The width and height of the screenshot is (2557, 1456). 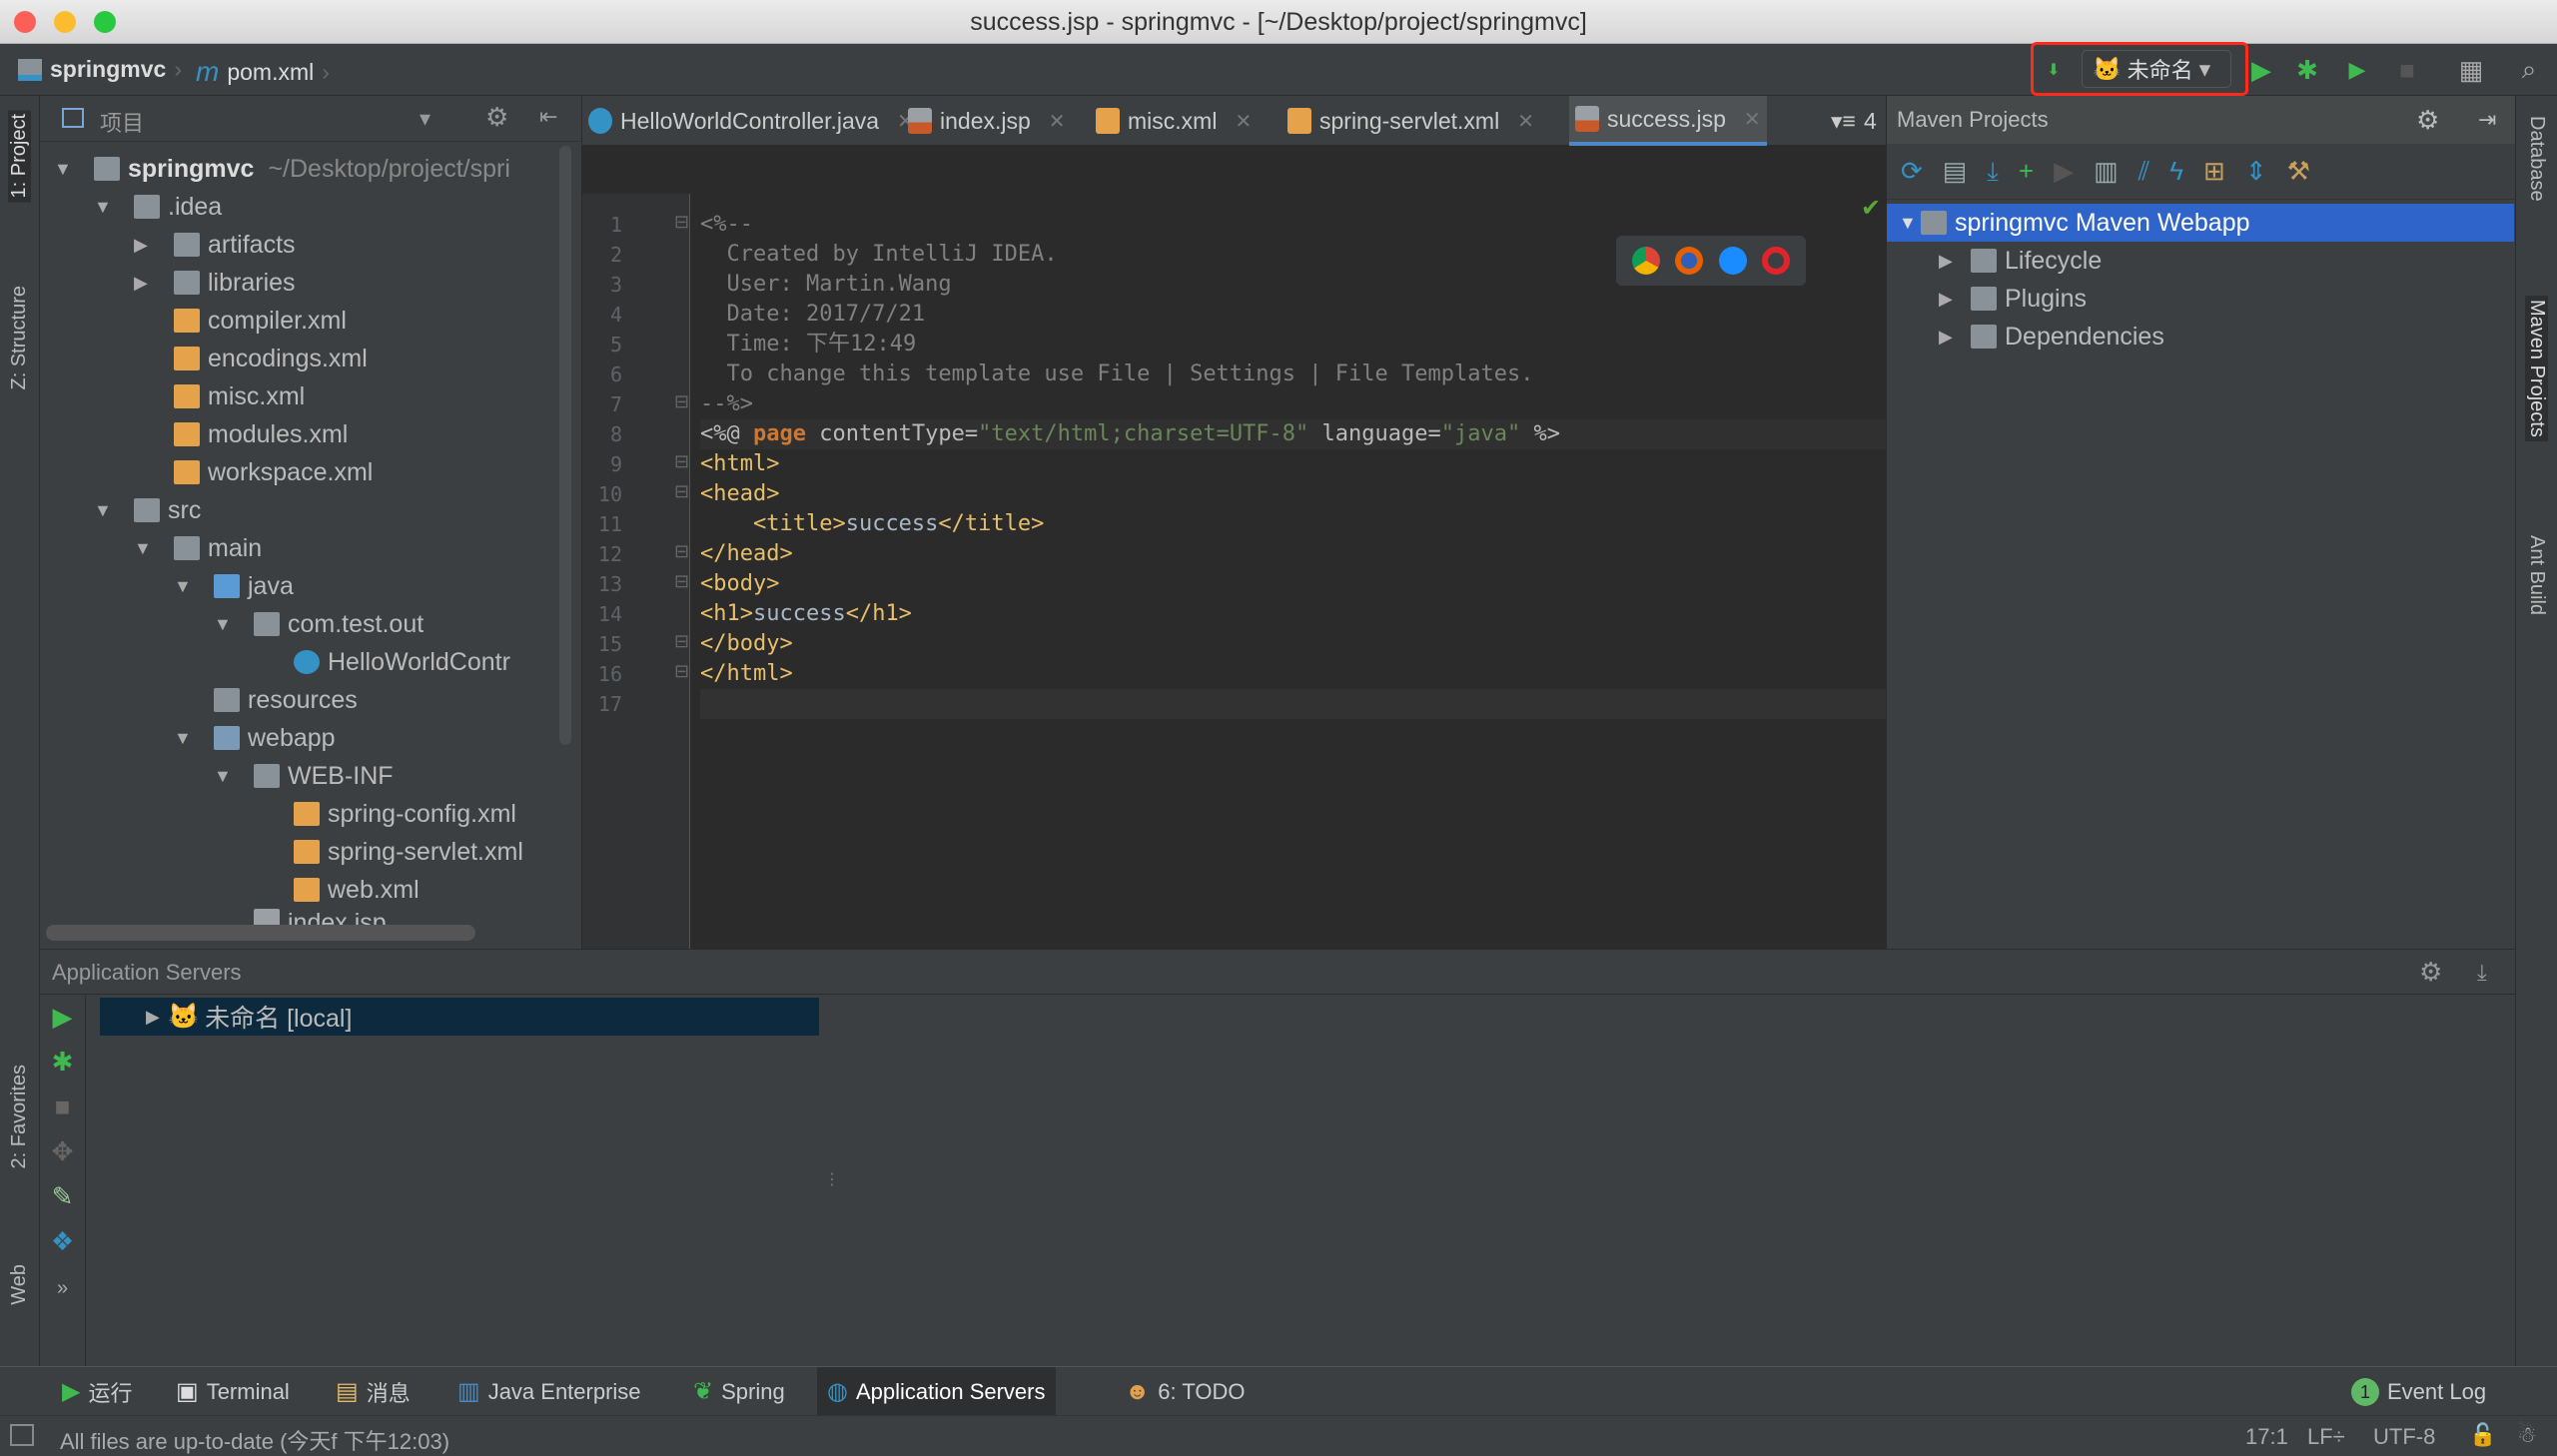 I want to click on tree-item: ▼ webapp, so click(x=255, y=738).